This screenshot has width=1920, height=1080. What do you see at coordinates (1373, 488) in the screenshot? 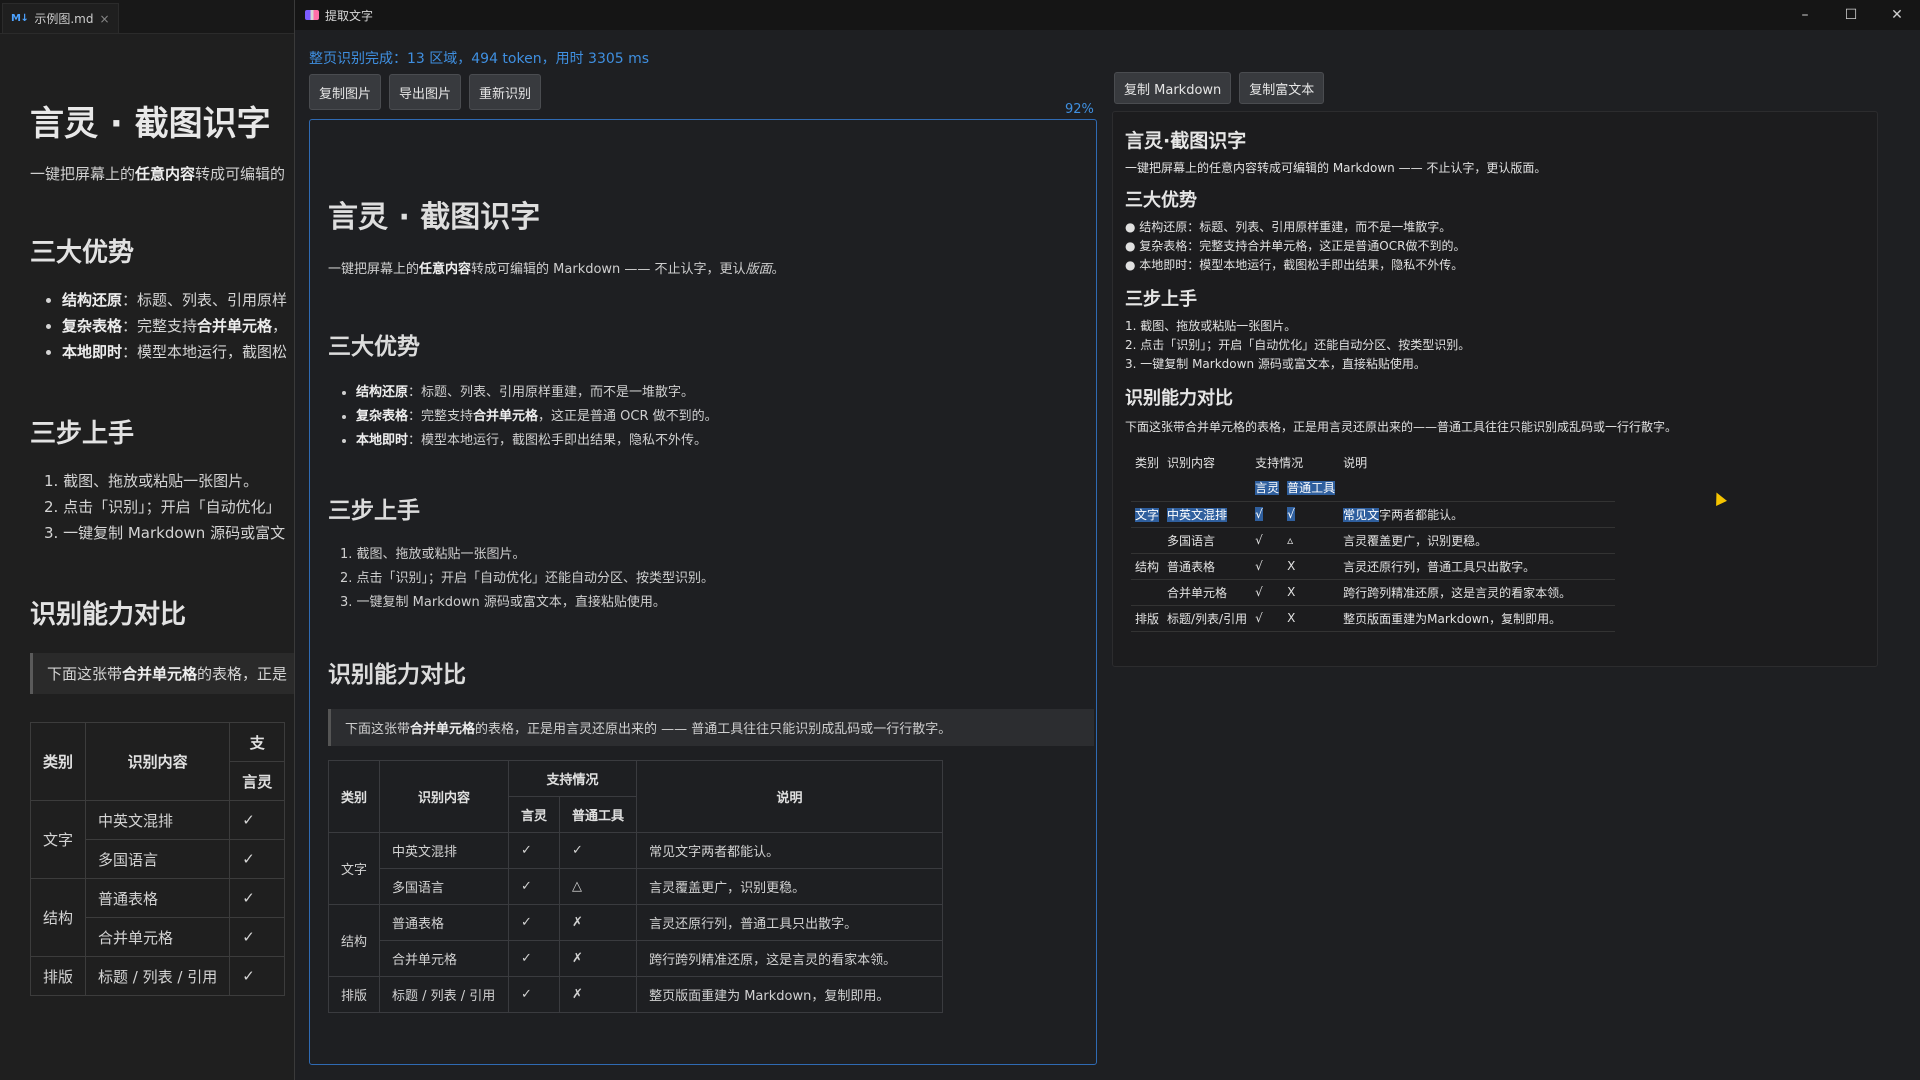
I see `table-row: 言灵 普通工具` at bounding box center [1373, 488].